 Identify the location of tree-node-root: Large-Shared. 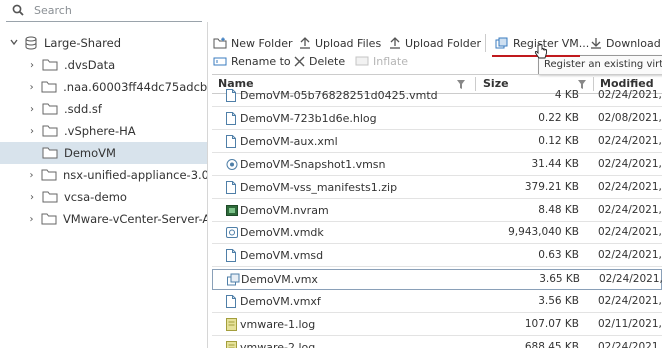
(103, 43).